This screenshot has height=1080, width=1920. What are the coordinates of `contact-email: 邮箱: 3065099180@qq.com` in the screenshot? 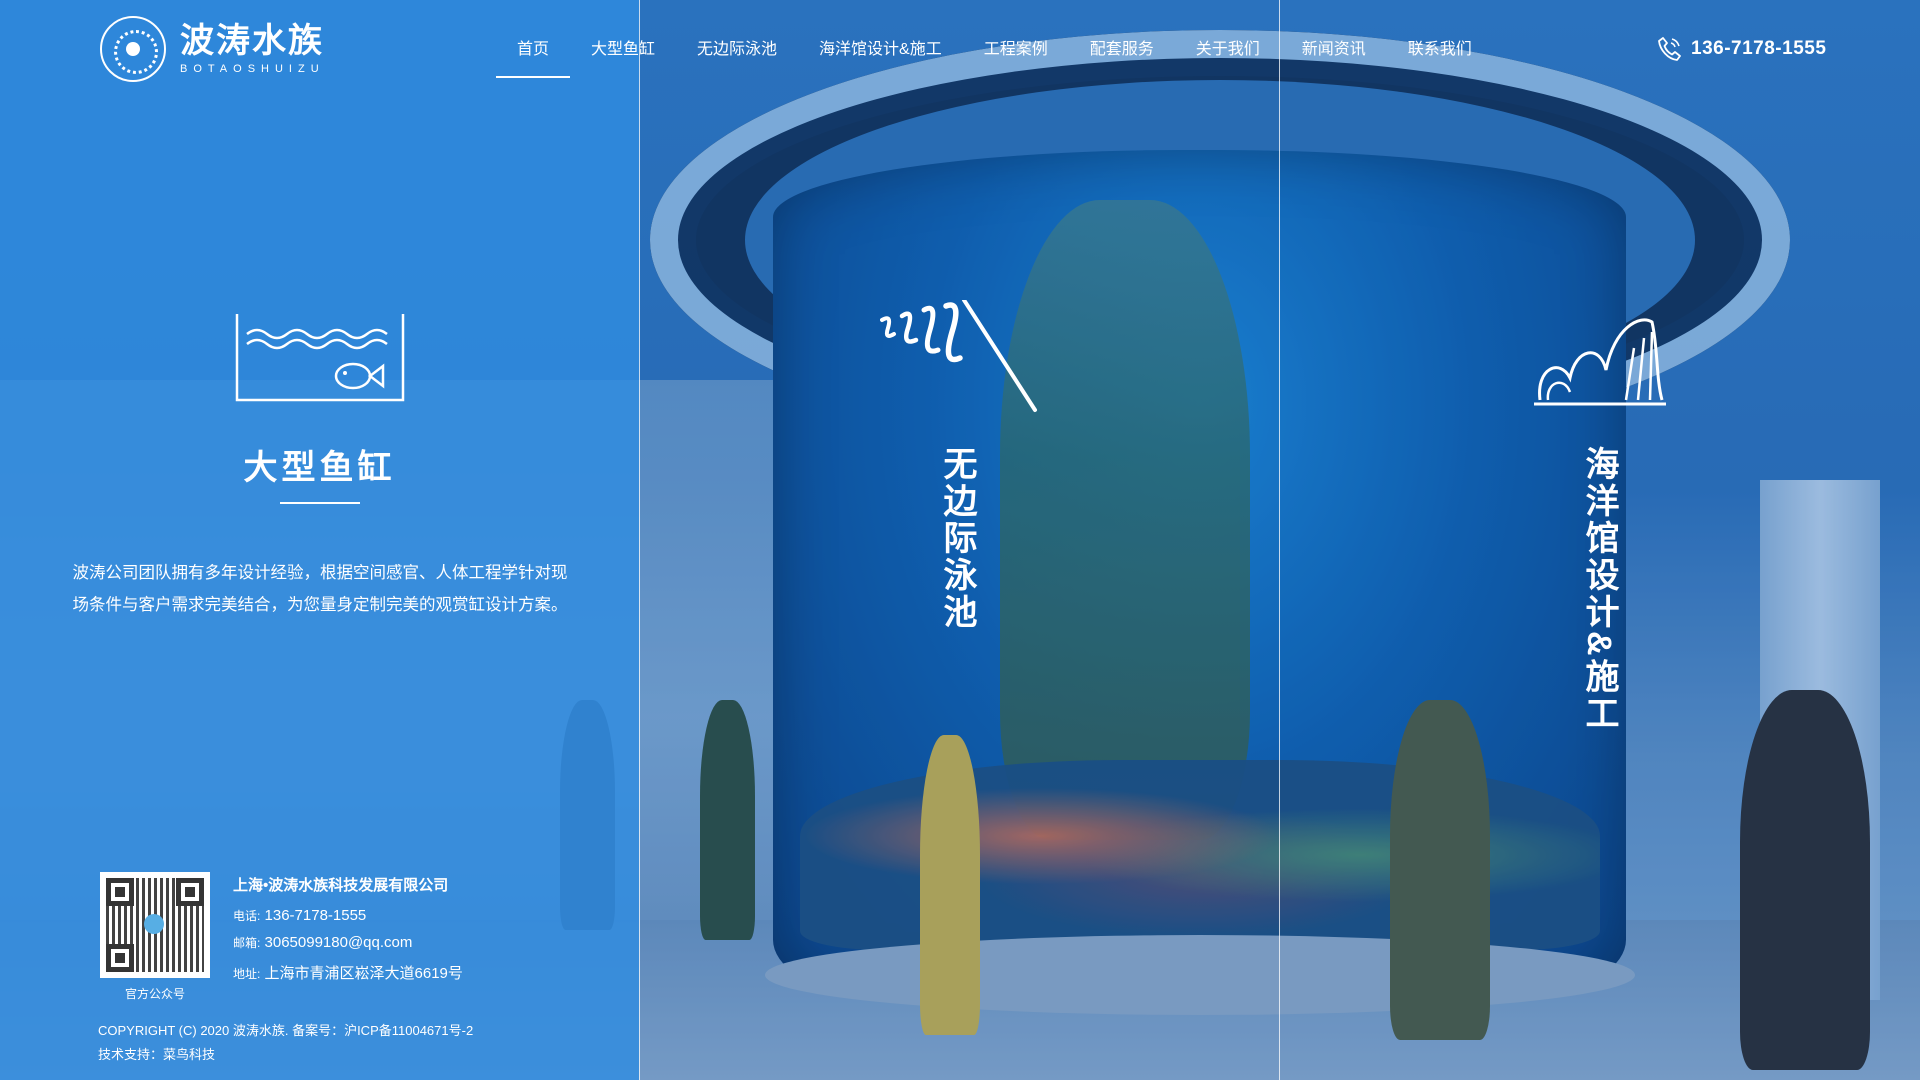 It's located at (322, 942).